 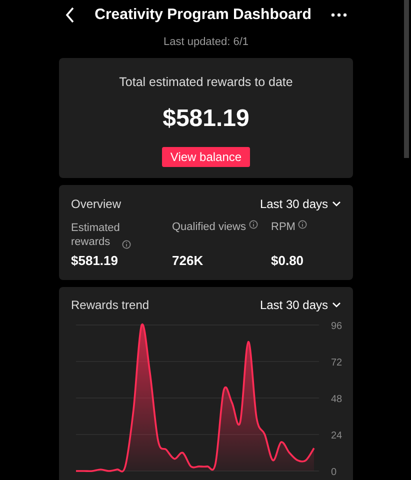 What do you see at coordinates (338, 15) in the screenshot?
I see `more-icon` at bounding box center [338, 15].